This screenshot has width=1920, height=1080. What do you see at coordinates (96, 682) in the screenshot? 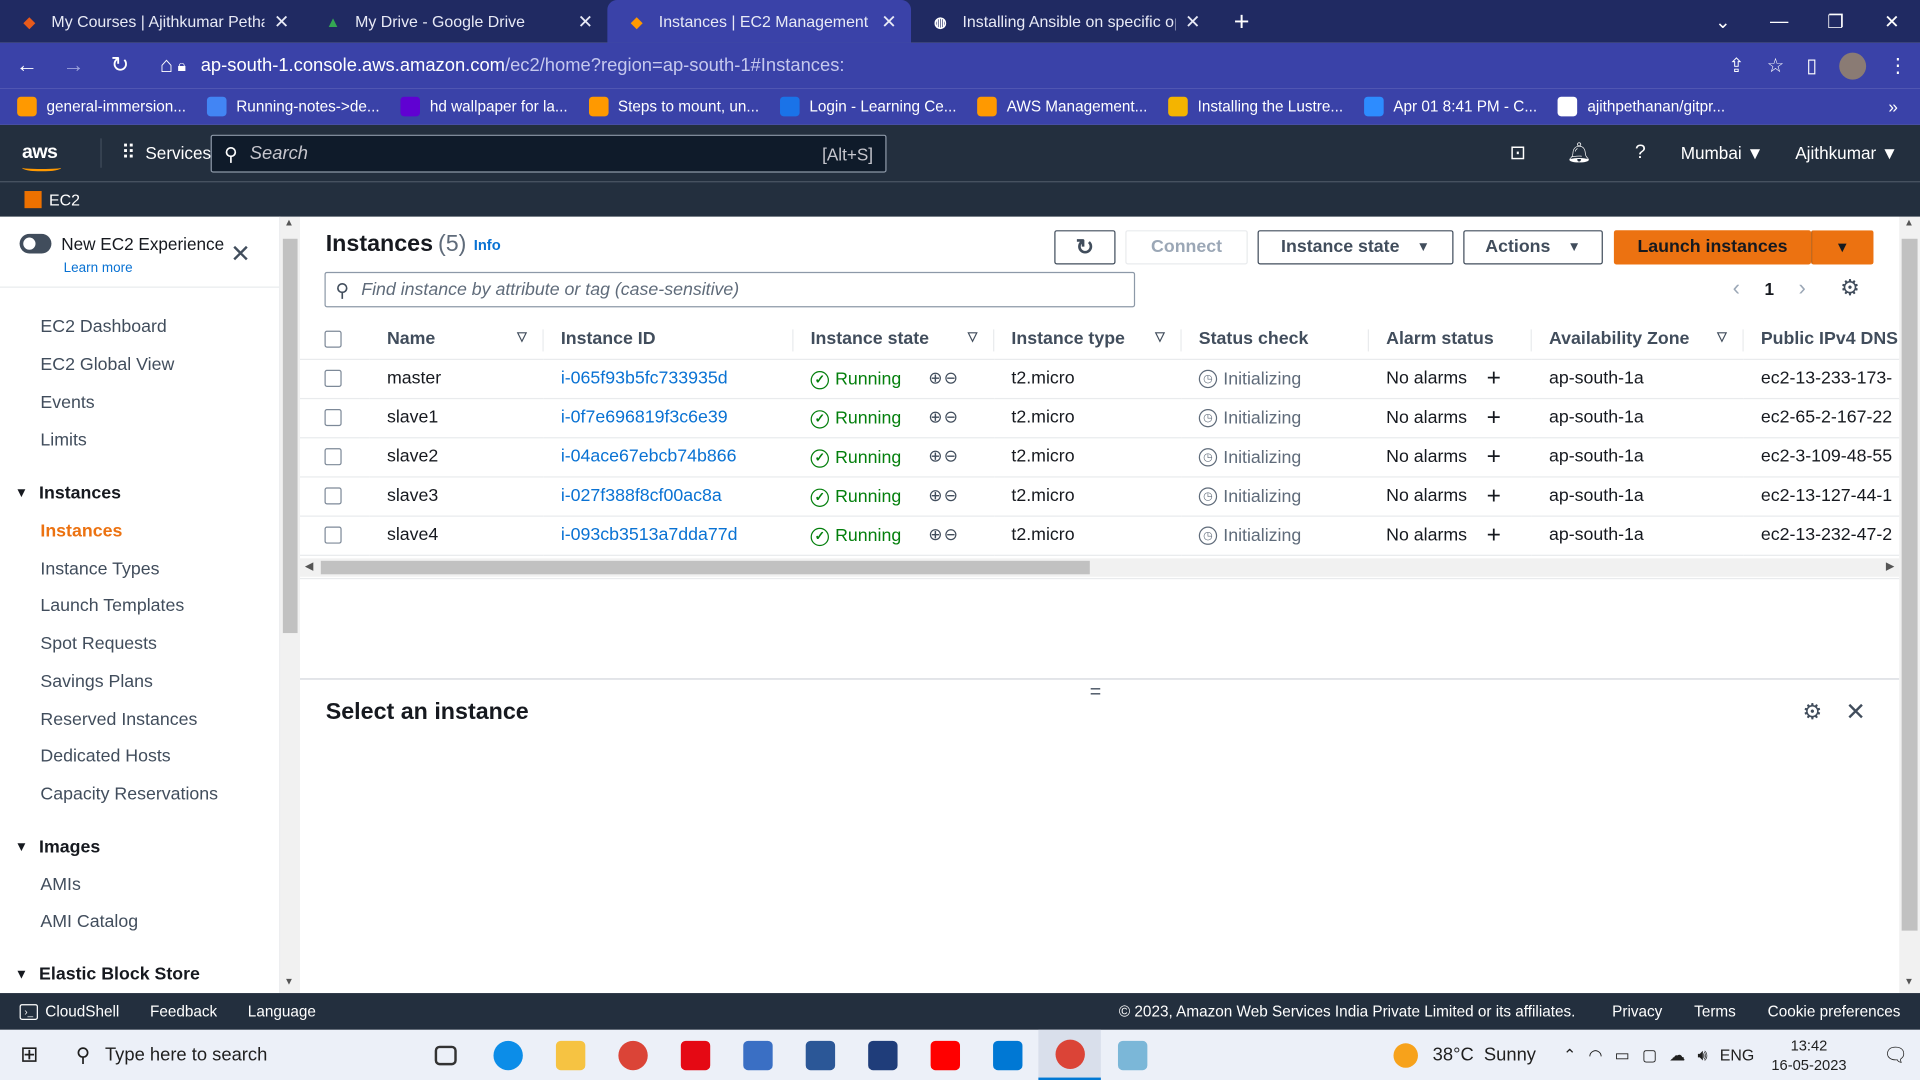
I see `sidebar-item: Savings Plans` at bounding box center [96, 682].